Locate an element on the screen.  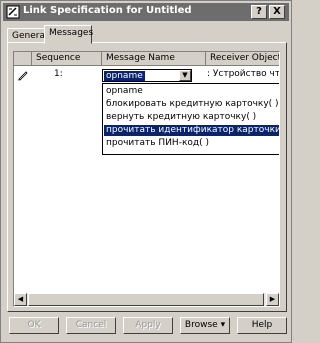
ok-button: OK is located at coordinates (34, 325).